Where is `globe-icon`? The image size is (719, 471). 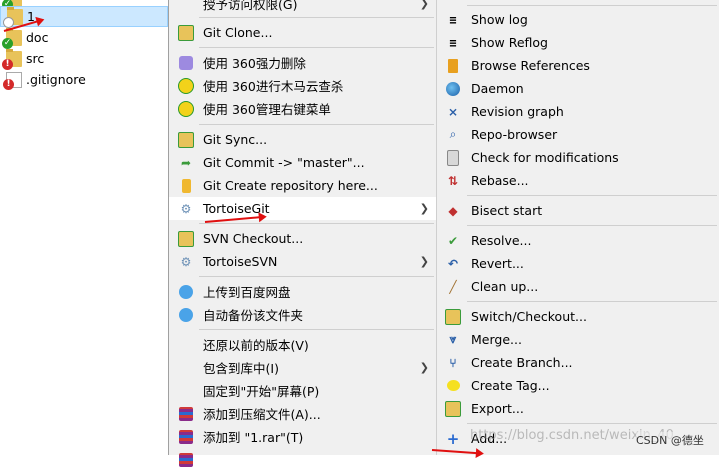
globe-icon is located at coordinates (453, 89).